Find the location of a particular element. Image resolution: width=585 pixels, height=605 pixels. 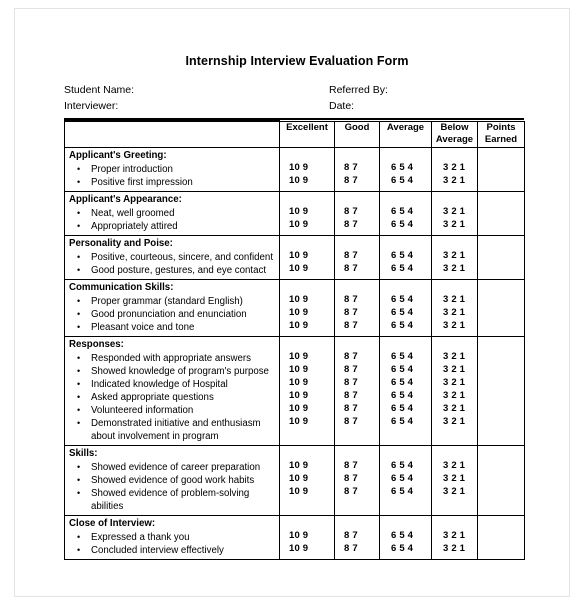

score-cell-good: 8 78 78 78 78 78 7 is located at coordinates (357, 390).